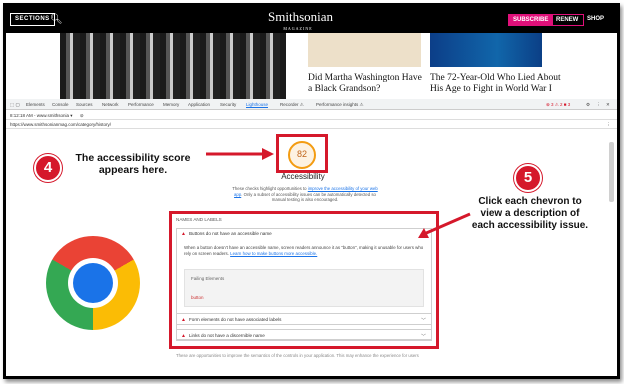 This screenshot has width=624, height=384. I want to click on audit-title: Links do not have a discernible name, so click(226, 335).